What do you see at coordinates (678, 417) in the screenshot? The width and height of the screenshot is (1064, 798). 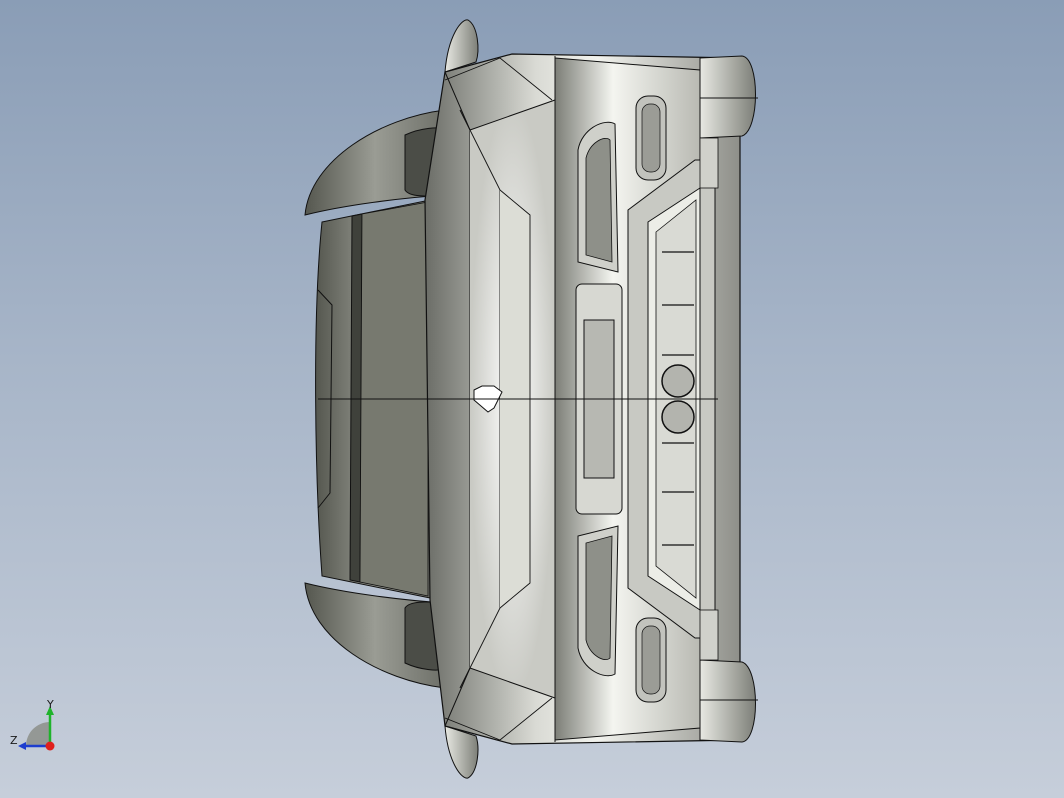 I see `tow-hook-bottom` at bounding box center [678, 417].